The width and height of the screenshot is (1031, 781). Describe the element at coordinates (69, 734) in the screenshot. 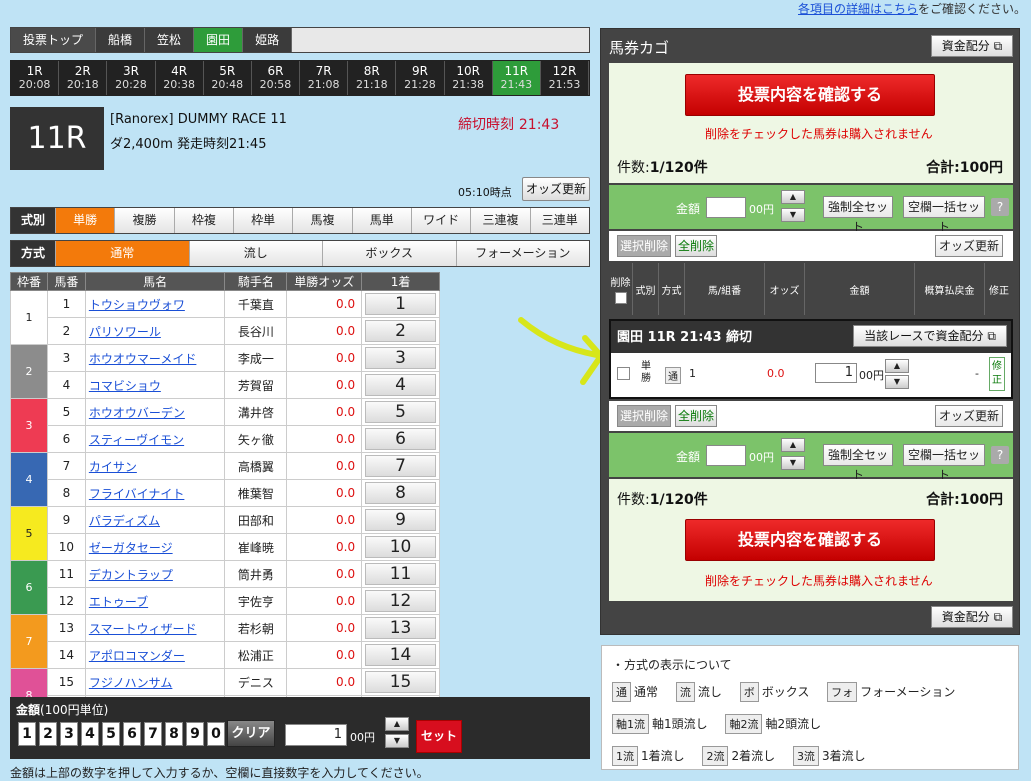

I see `keypad-key: 3` at that location.